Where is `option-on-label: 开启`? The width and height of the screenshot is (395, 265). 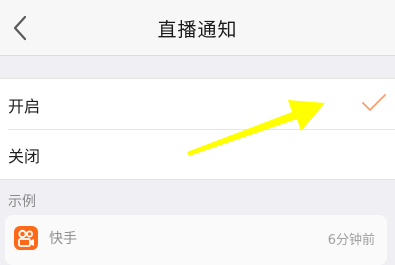 option-on-label: 开启 is located at coordinates (24, 106).